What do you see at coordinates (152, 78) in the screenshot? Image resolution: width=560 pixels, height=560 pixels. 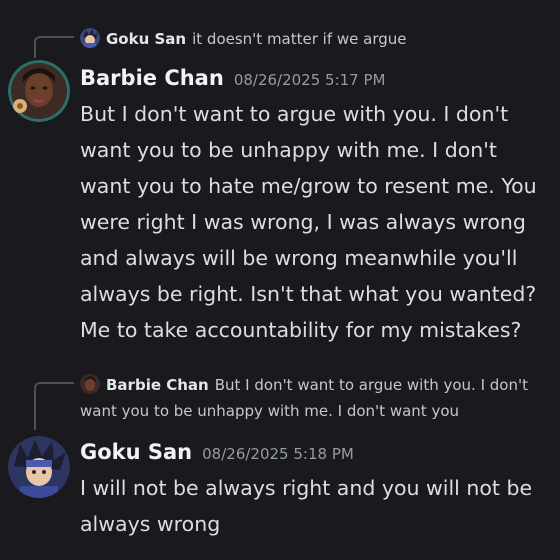 I see `author-name: Barbie Chan` at bounding box center [152, 78].